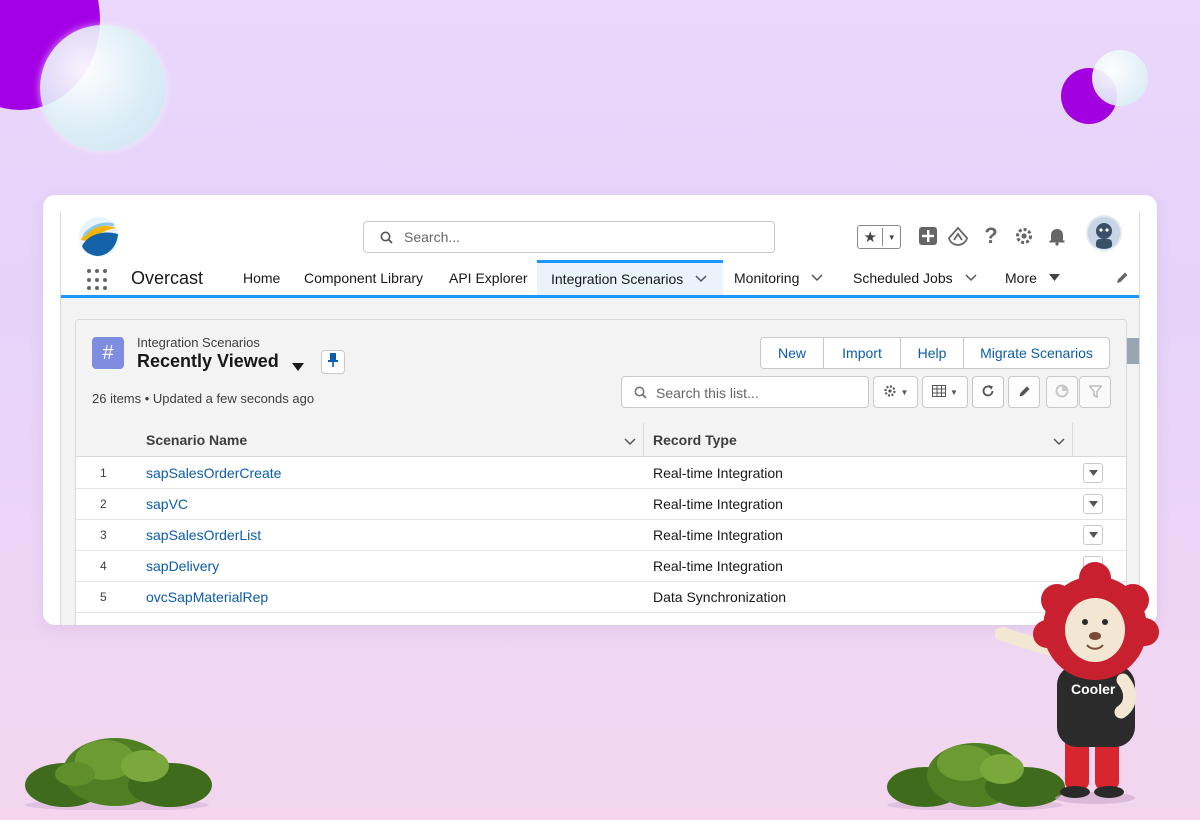  I want to click on table-row: 4 sapDelivery Real-time Integration, so click(601, 566).